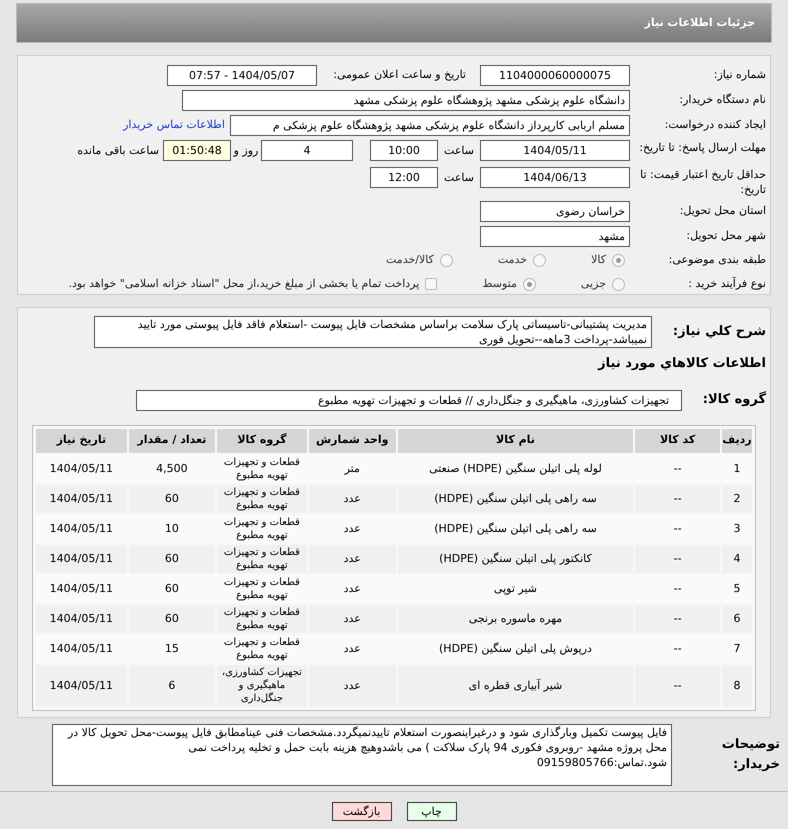  Describe the element at coordinates (555, 236) in the screenshot. I see `text-field: مشهد` at that location.